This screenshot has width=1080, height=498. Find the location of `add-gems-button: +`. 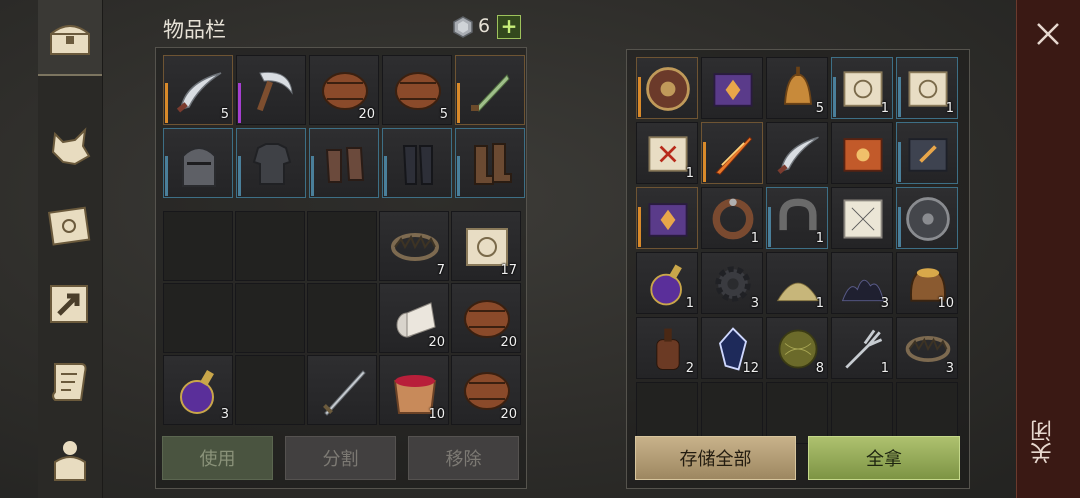

add-gems-button: + is located at coordinates (509, 27).